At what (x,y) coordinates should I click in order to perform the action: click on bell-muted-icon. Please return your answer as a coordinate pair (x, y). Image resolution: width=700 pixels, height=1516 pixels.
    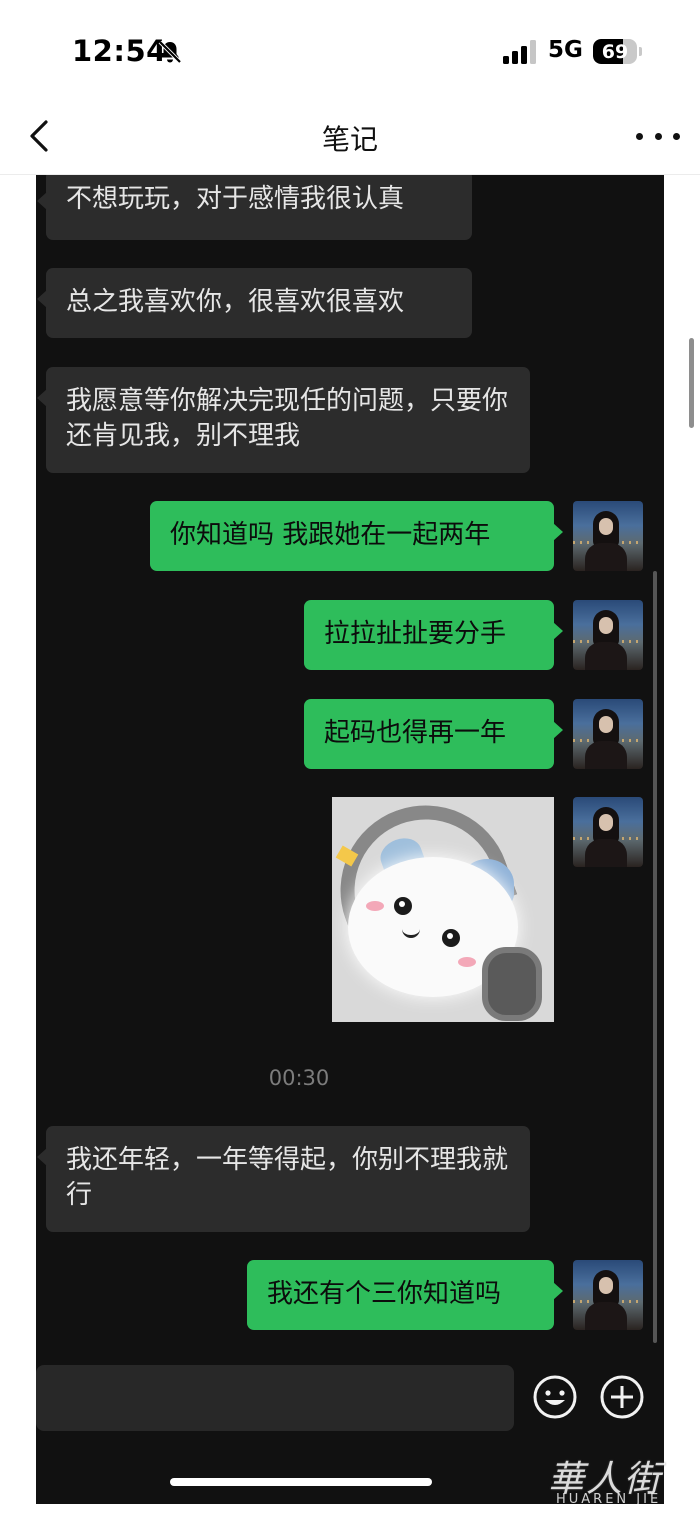
    Looking at the image, I should click on (170, 52).